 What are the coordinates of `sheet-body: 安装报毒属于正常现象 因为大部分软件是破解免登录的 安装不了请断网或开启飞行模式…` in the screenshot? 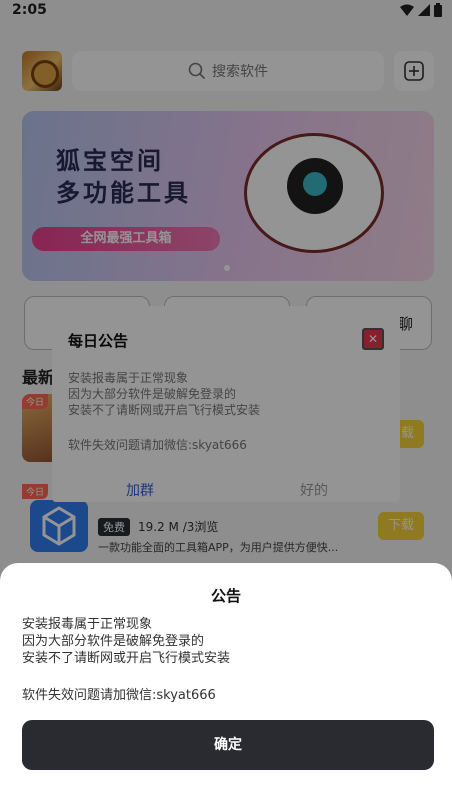 It's located at (126, 641).